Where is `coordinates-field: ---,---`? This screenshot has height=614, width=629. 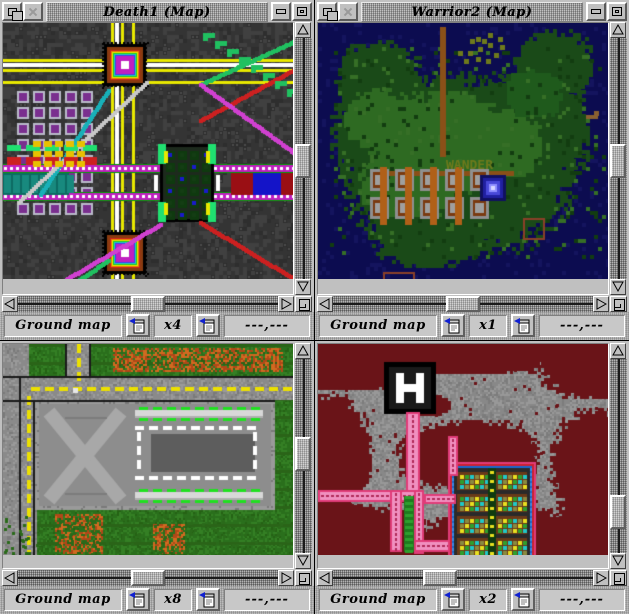 coordinates-field: ---,--- is located at coordinates (267, 599).